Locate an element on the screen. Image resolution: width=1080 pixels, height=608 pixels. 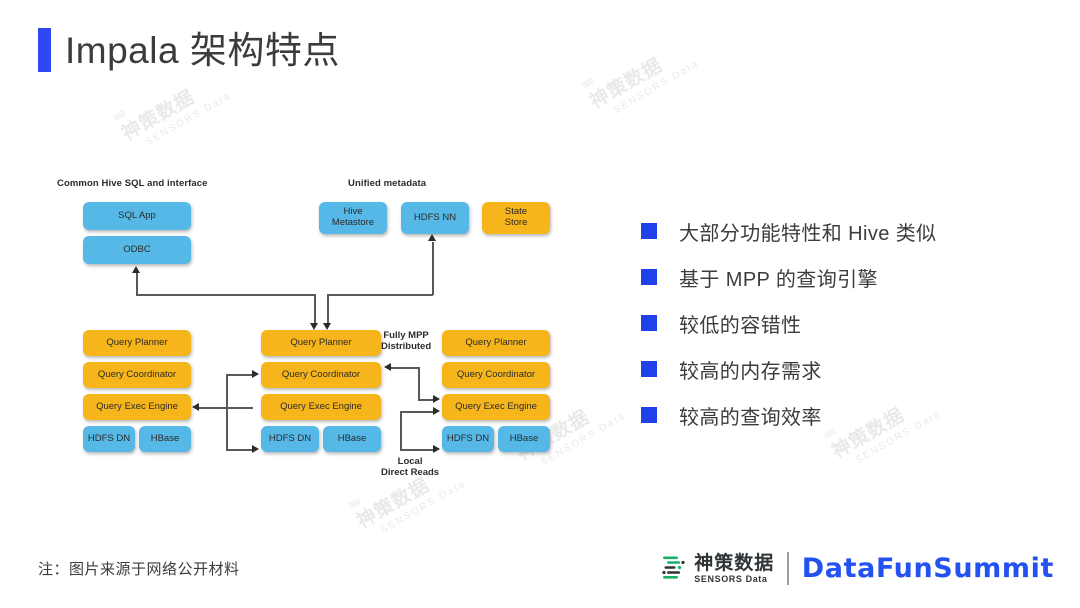
annotation-local-direct-reads-line2: Direct Reads is located at coordinates (410, 473).